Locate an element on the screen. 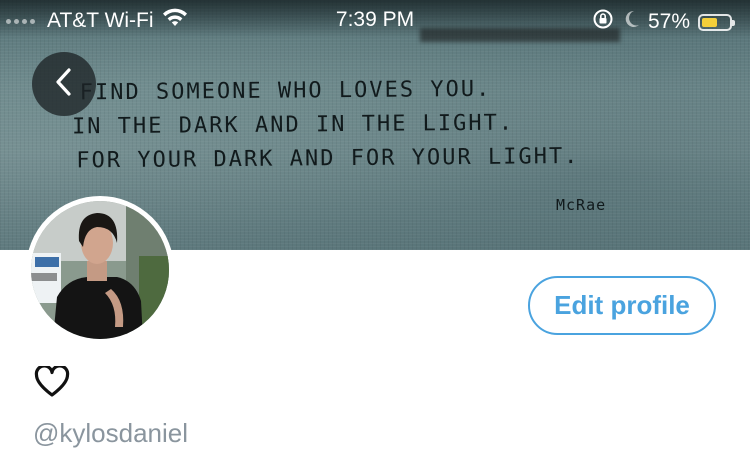 The height and width of the screenshot is (476, 750). quote-line: For your dark and for your light. is located at coordinates (328, 159).